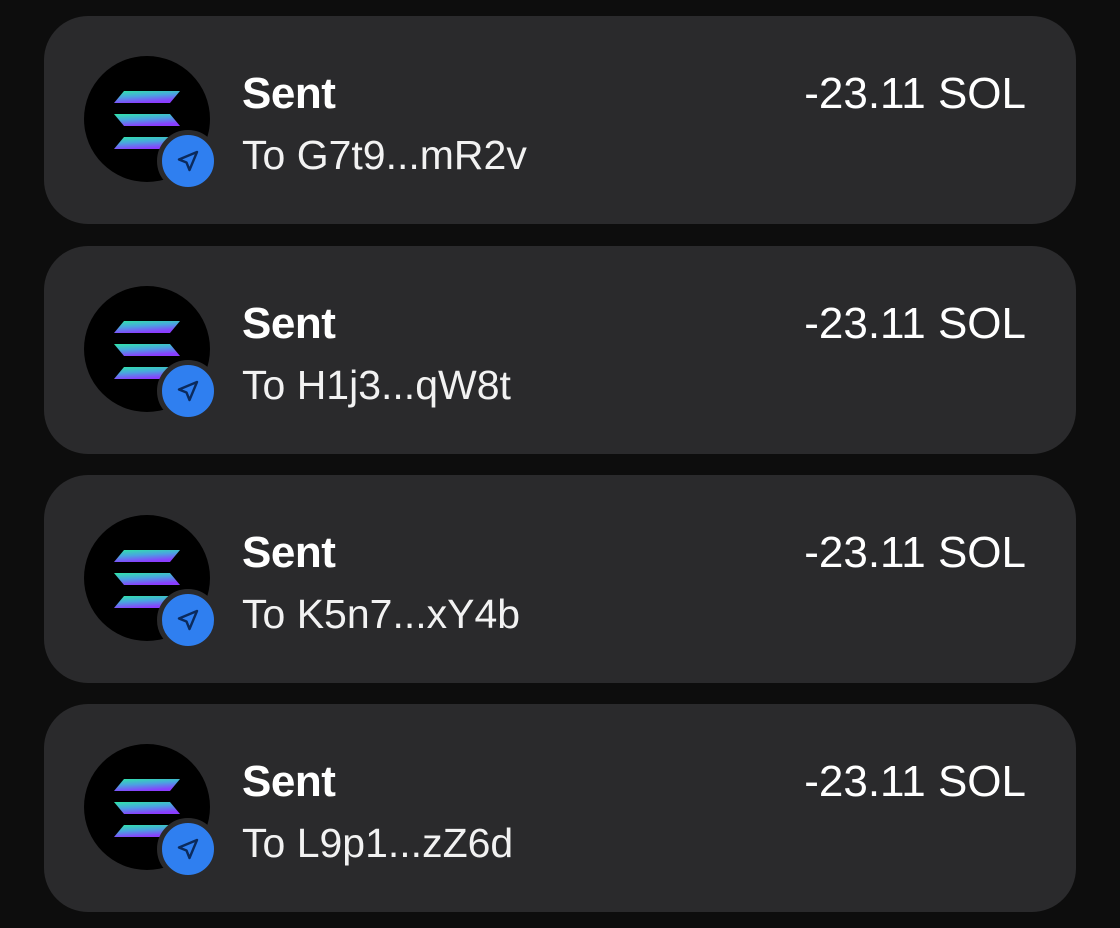 This screenshot has width=1120, height=928. I want to click on transaction-recipient: To L9p1...zZ6d, so click(378, 843).